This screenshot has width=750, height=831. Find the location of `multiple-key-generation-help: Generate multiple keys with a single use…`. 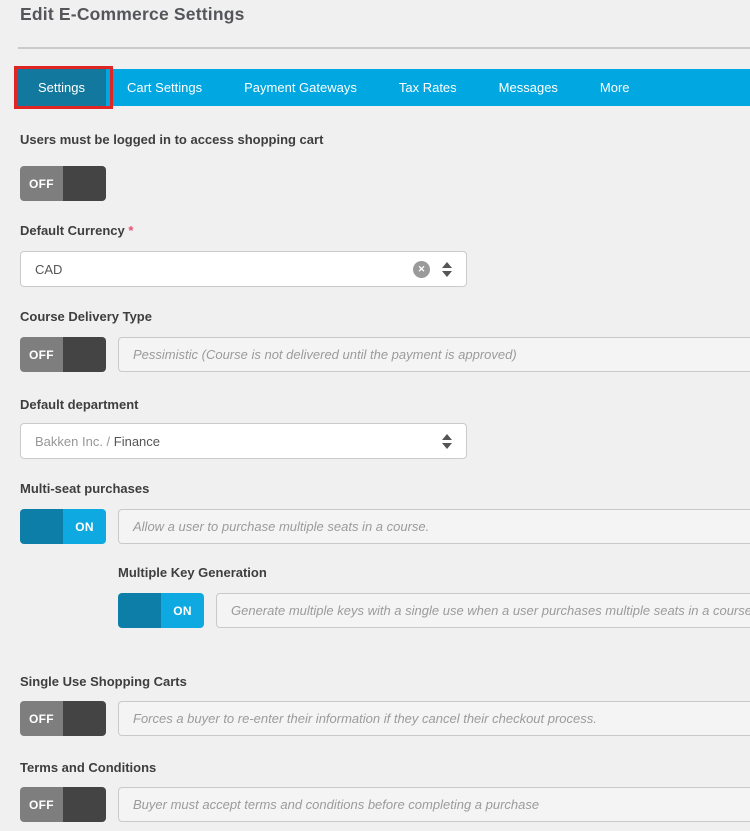

multiple-key-generation-help: Generate multiple keys with a single use… is located at coordinates (483, 610).